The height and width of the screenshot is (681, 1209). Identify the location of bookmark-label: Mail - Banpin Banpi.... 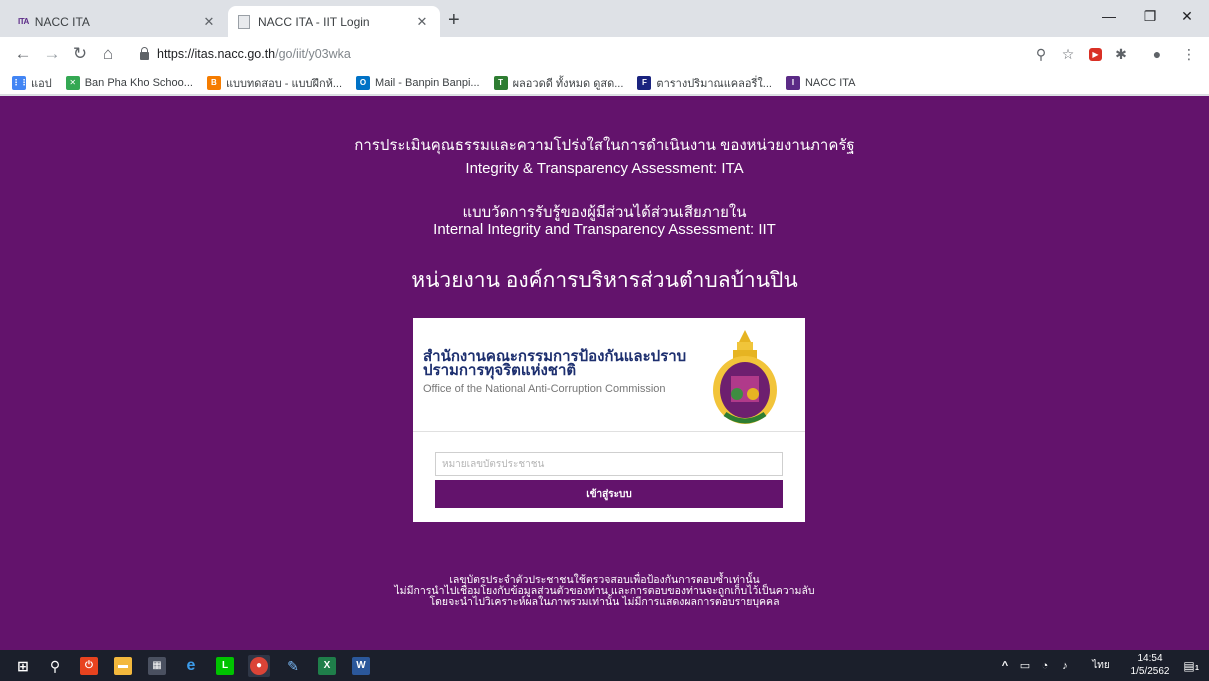
(427, 82).